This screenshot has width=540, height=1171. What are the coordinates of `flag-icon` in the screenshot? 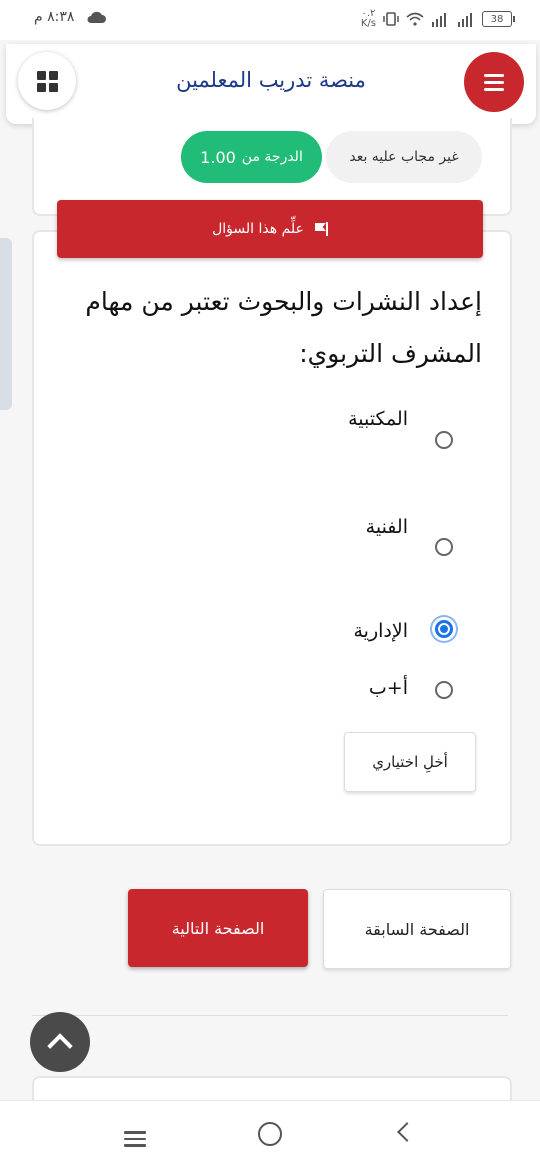 It's located at (321, 229).